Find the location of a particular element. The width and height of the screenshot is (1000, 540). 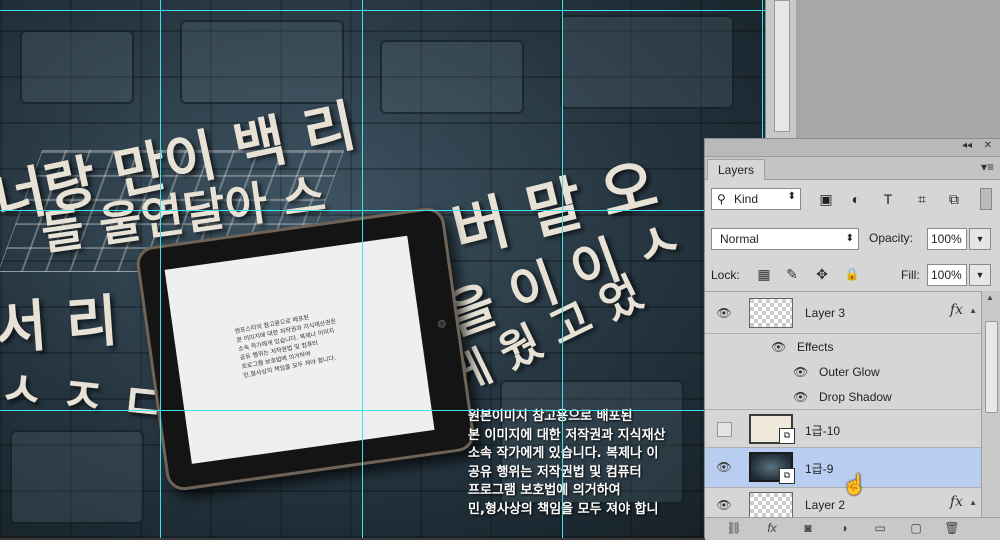

new-group-icon: ▭ is located at coordinates (880, 528).